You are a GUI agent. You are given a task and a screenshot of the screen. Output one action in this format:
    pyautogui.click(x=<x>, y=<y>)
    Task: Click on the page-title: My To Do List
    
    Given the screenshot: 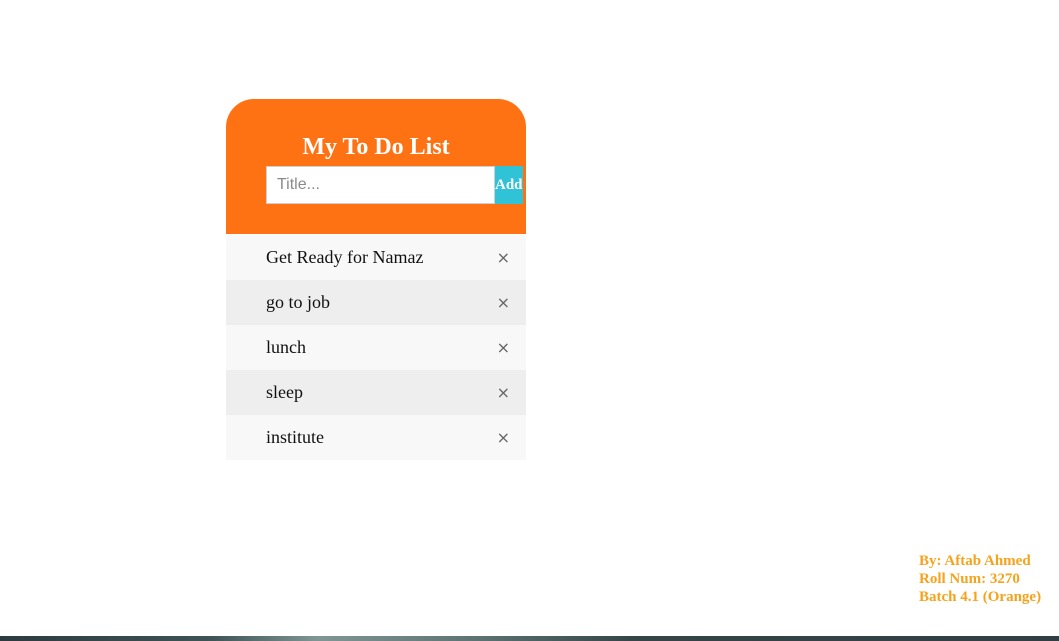 What is the action you would take?
    pyautogui.click(x=376, y=147)
    